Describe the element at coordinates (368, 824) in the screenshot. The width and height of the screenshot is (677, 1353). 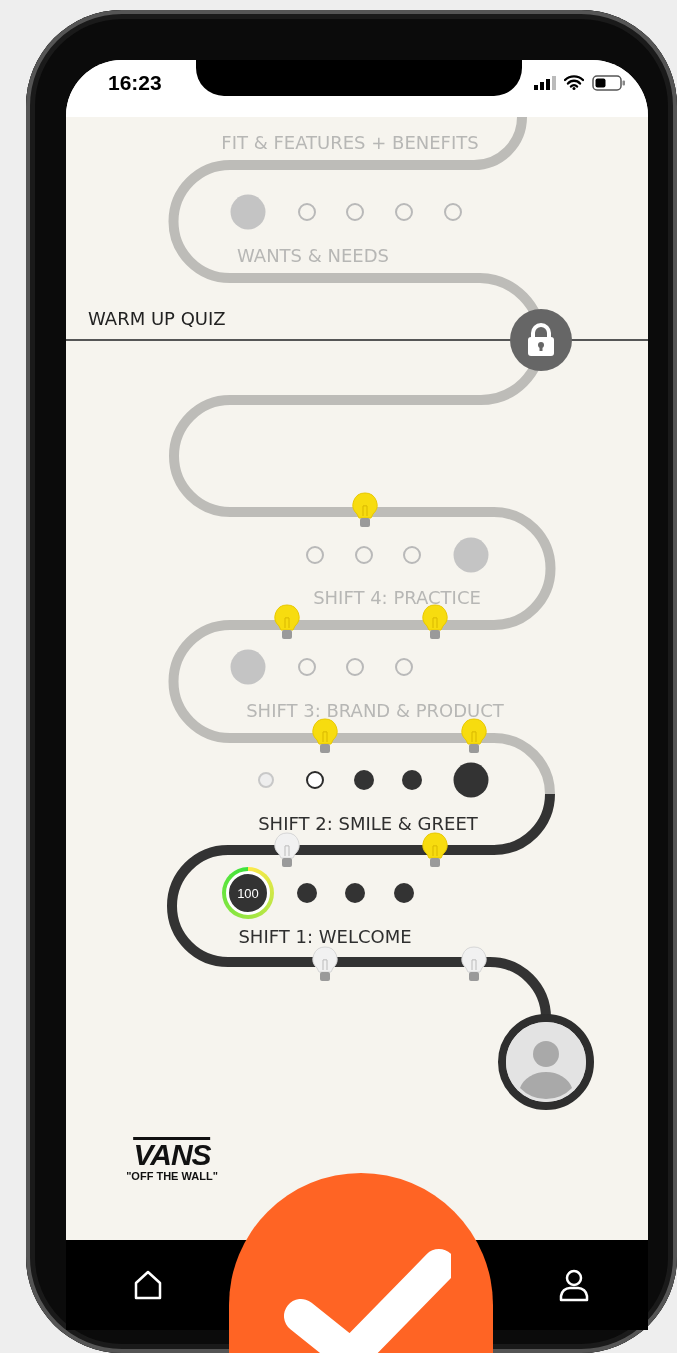
I see `level-title: SHIFT 2: SMILE & GREET` at that location.